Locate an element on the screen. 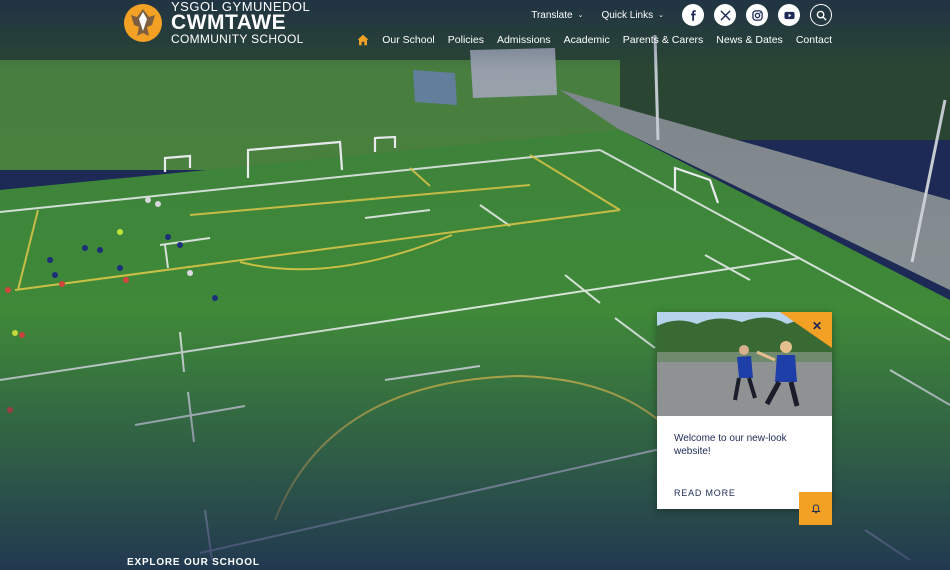 The height and width of the screenshot is (570, 950). youtube-icon is located at coordinates (789, 15).